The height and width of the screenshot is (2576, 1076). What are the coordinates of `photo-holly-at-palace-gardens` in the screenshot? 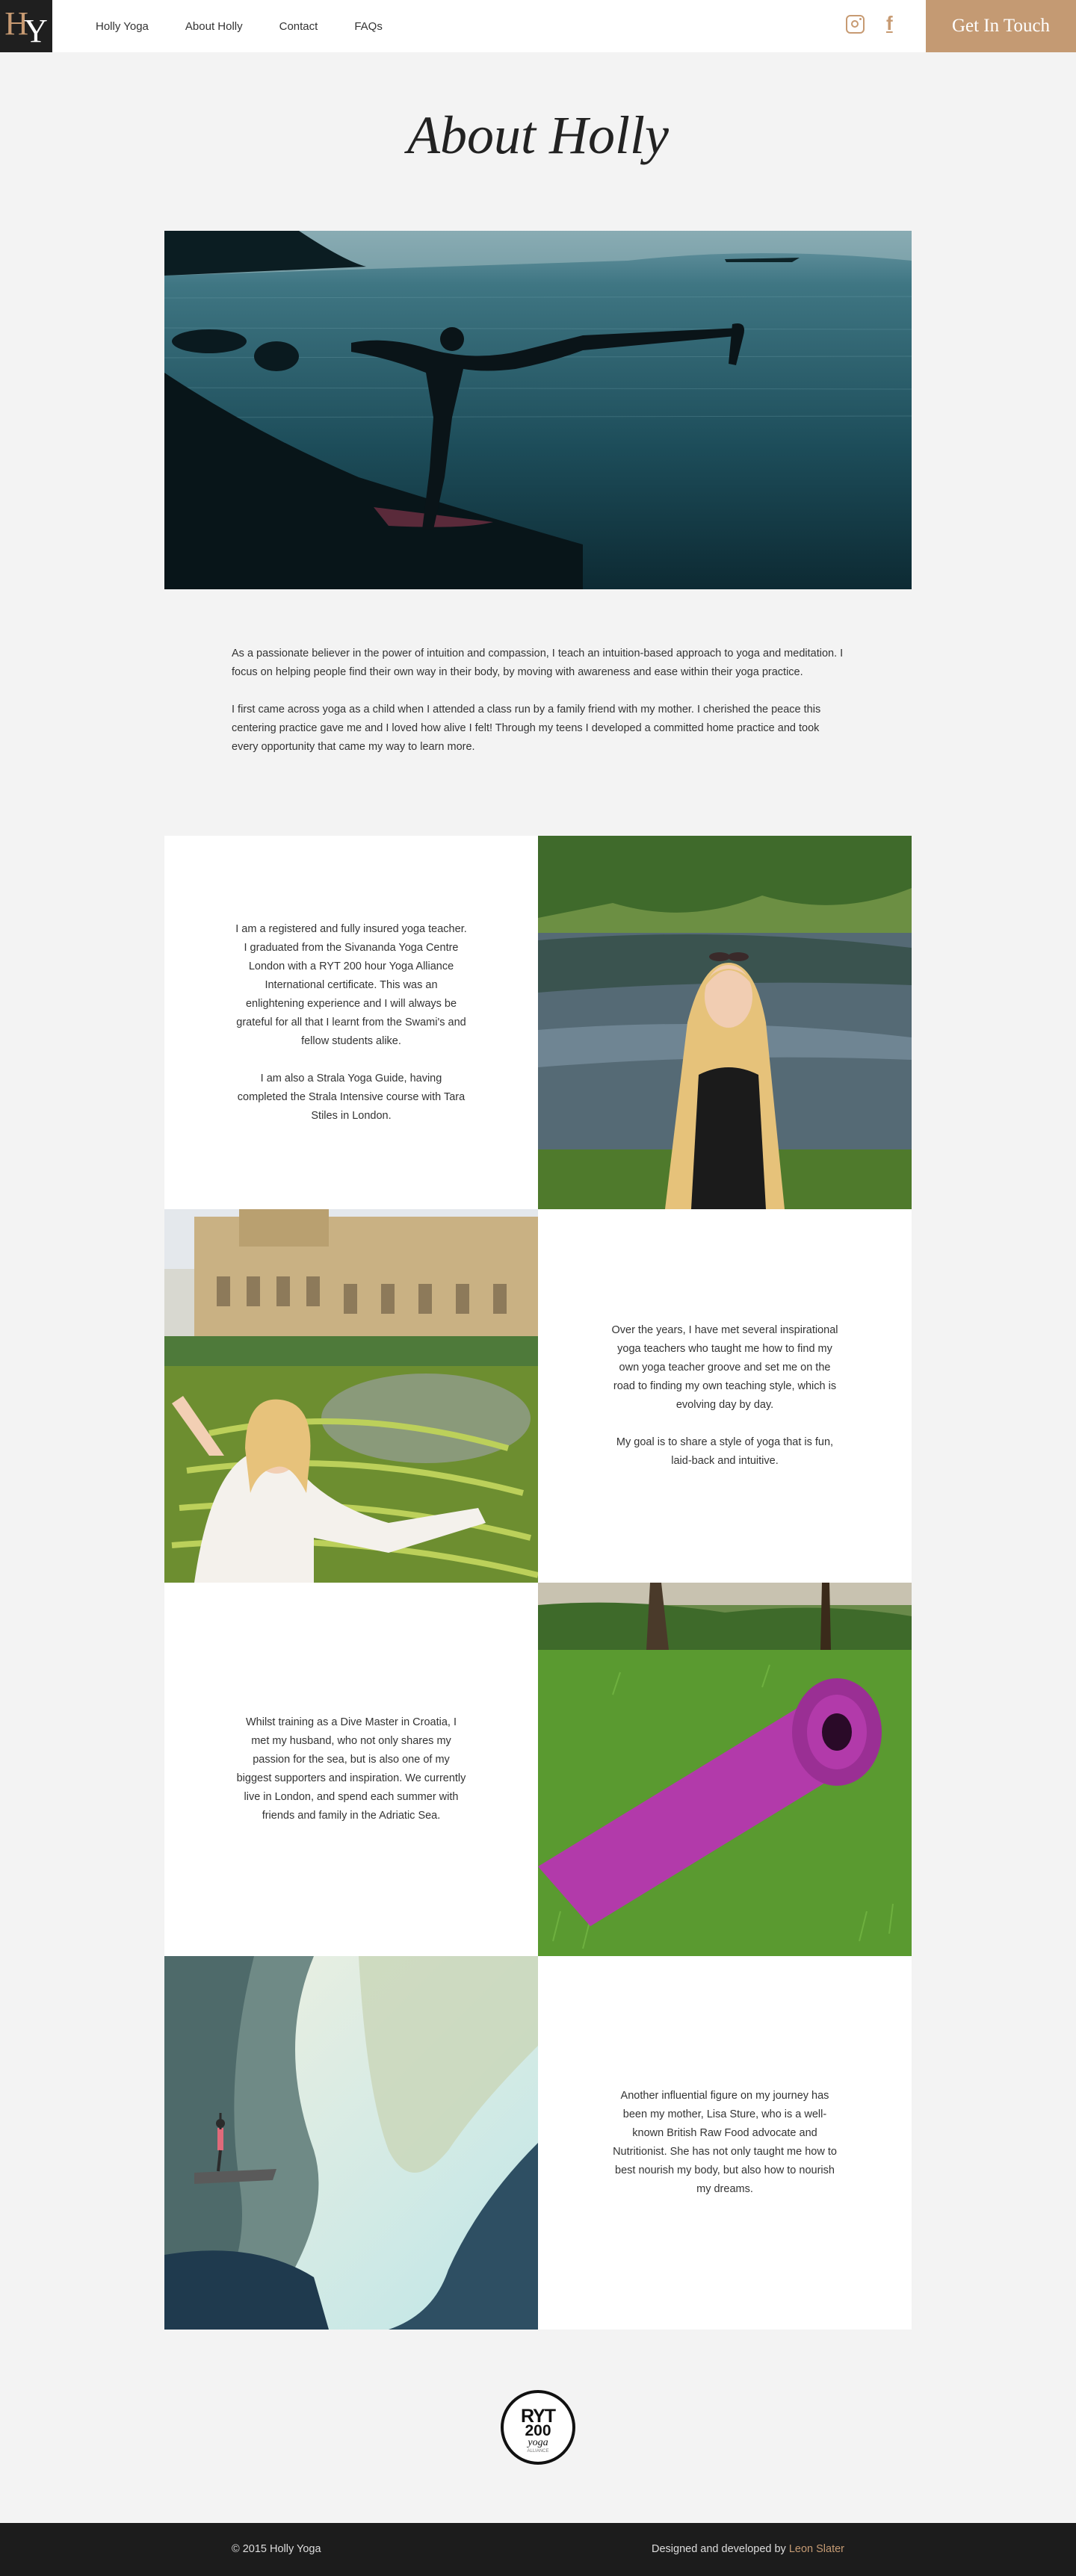 It's located at (351, 1396).